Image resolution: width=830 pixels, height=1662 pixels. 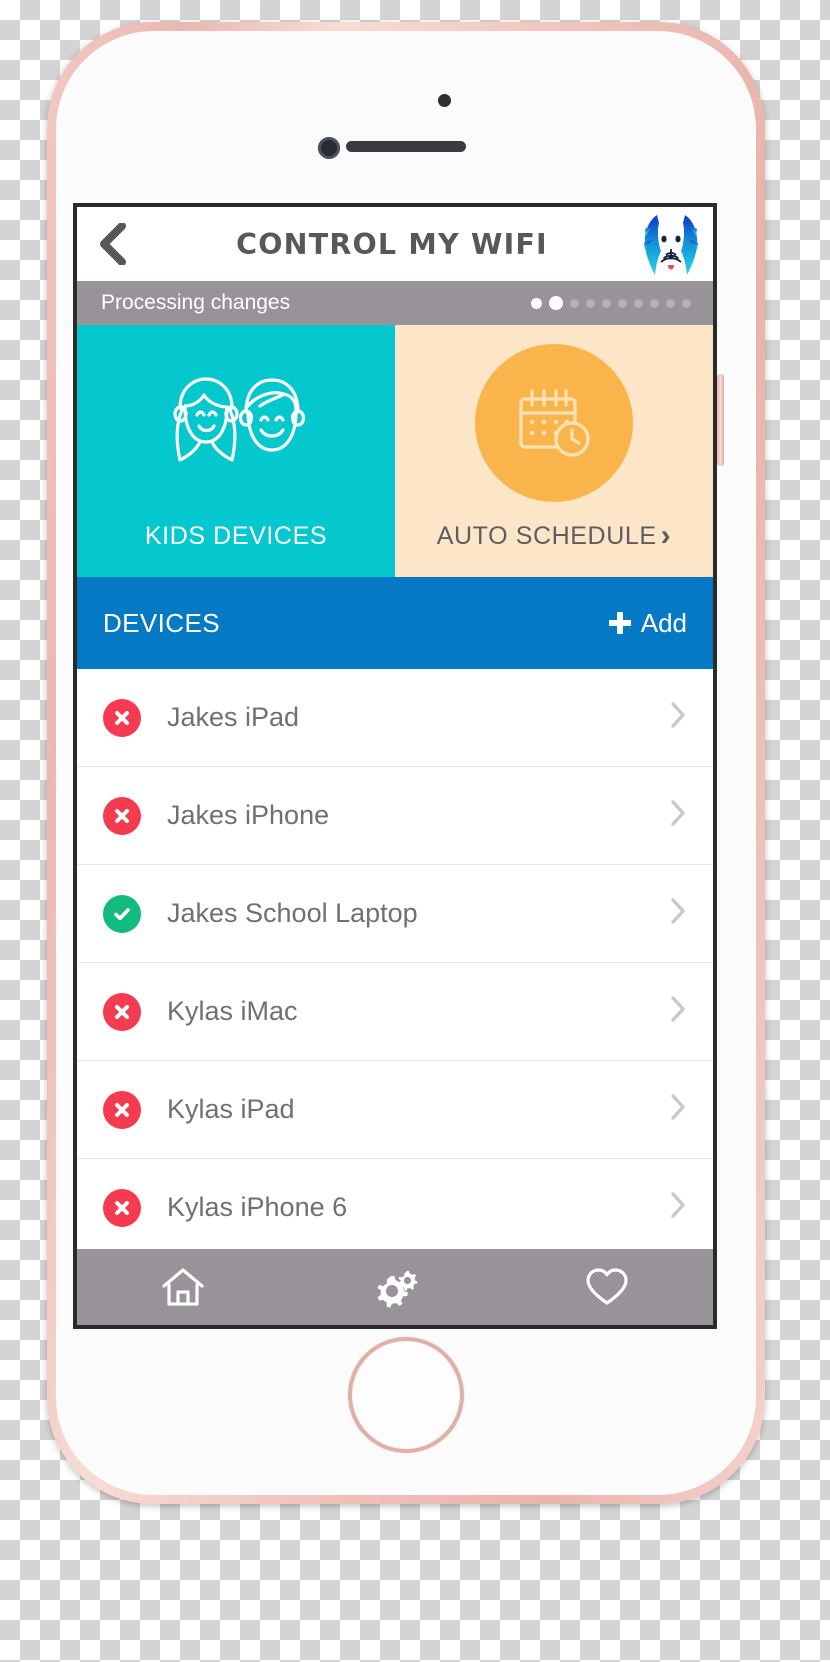 I want to click on tile-kids-devices-label: KIDS DEVICES, so click(x=236, y=549).